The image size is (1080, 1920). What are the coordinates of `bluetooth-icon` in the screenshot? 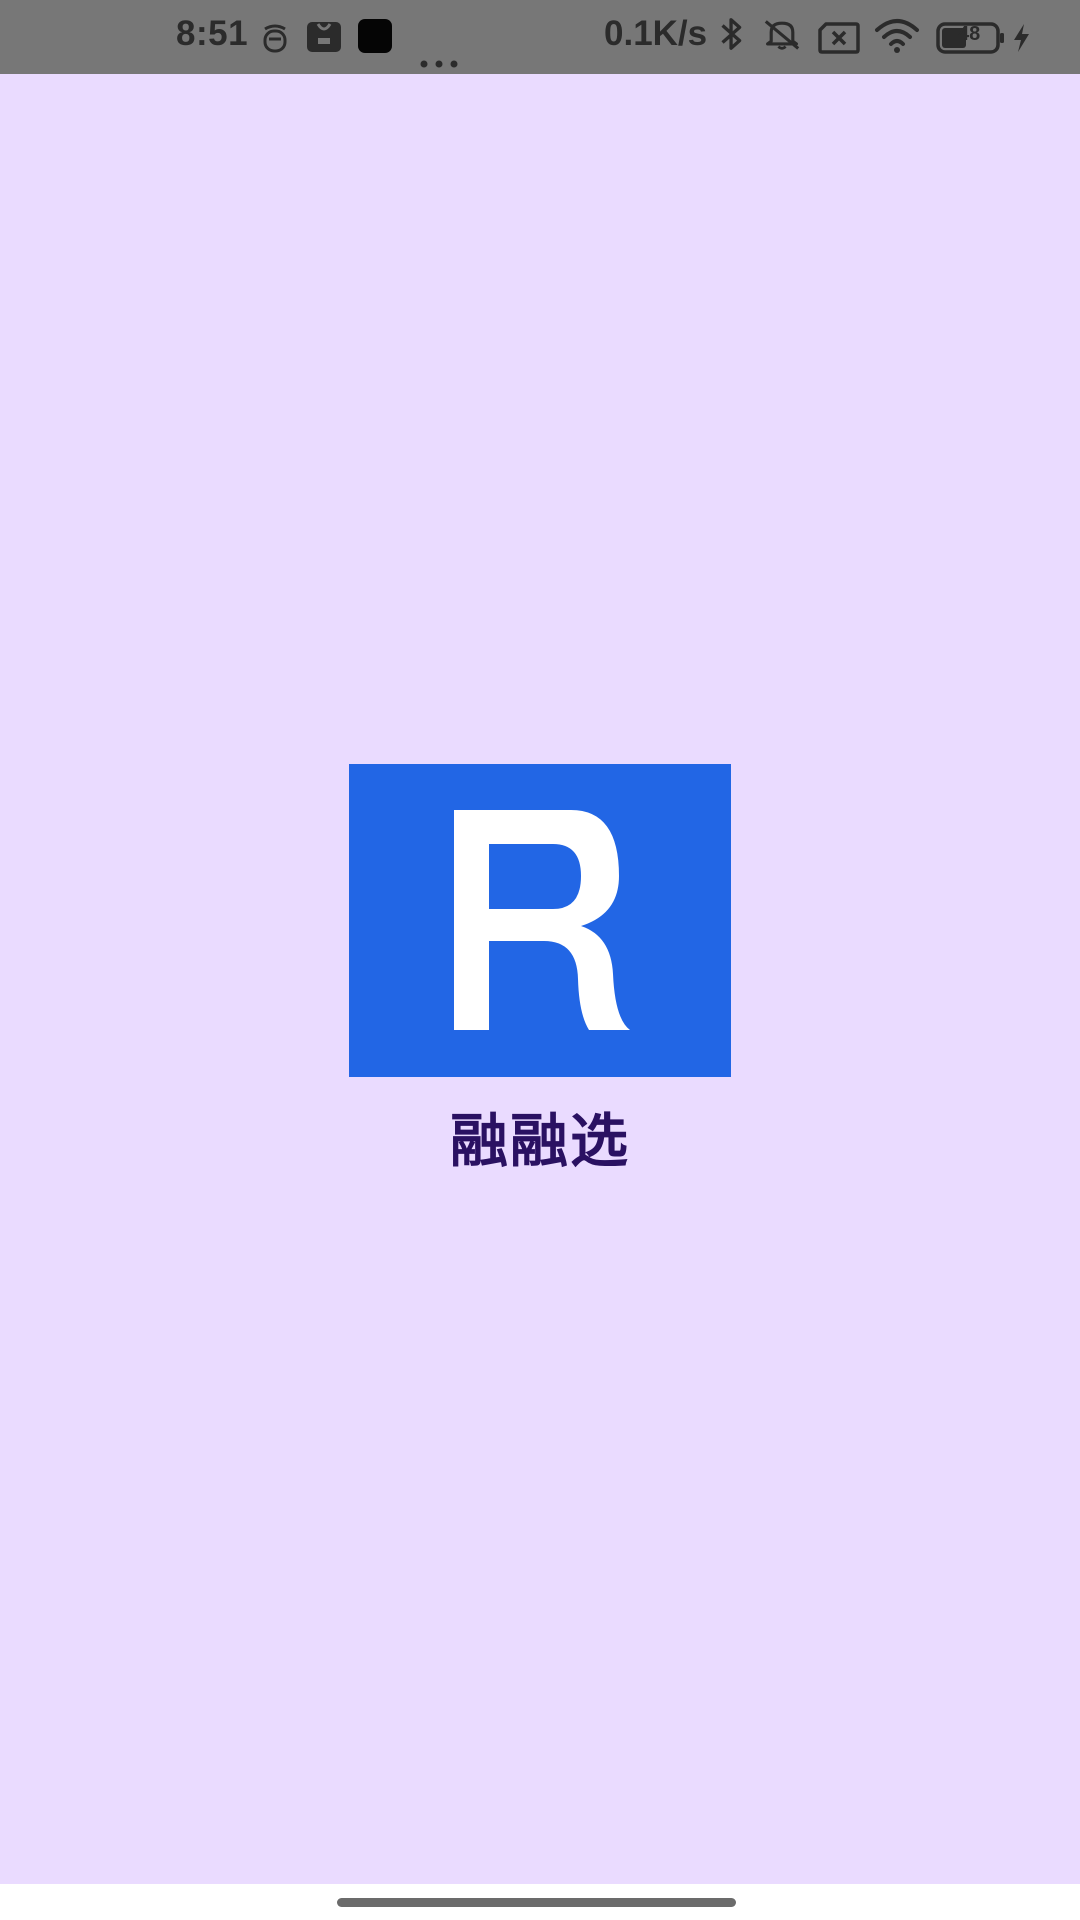 It's located at (731, 34).